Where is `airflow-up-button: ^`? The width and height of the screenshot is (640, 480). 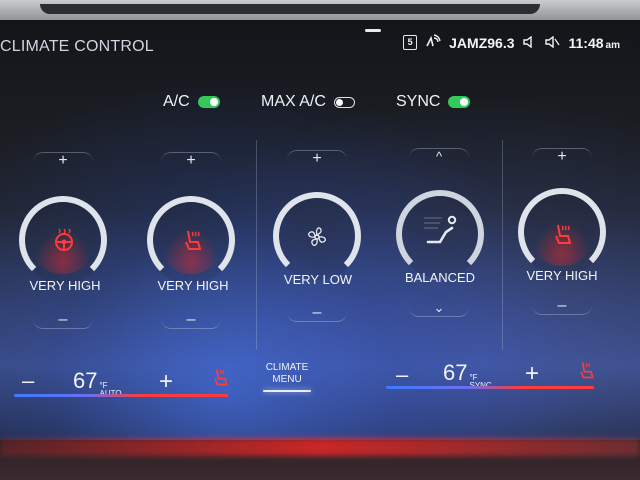
airflow-up-button: ^ is located at coordinates (439, 156).